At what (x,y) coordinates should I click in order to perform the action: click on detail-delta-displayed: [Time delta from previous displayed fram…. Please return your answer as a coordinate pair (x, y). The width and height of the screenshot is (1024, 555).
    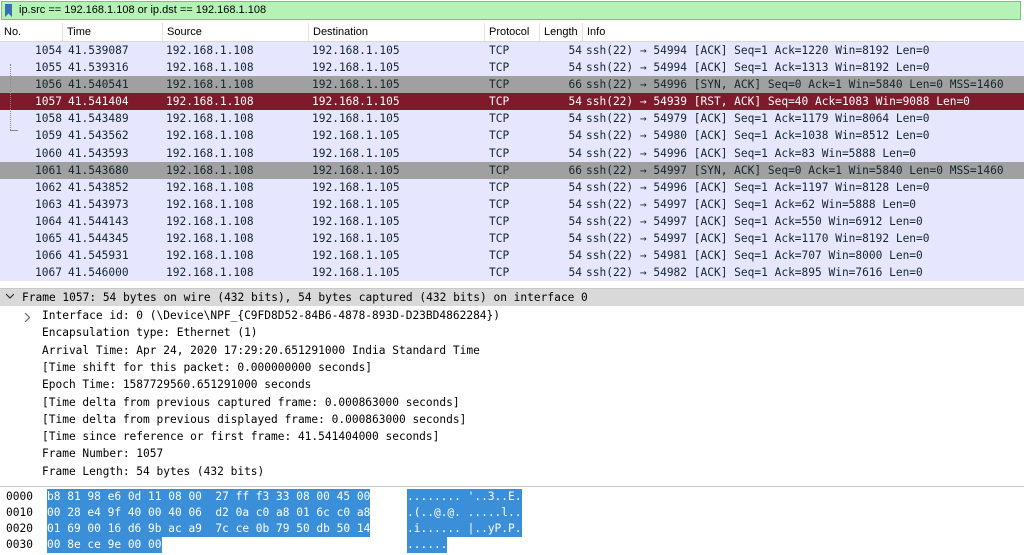
    Looking at the image, I should click on (254, 419).